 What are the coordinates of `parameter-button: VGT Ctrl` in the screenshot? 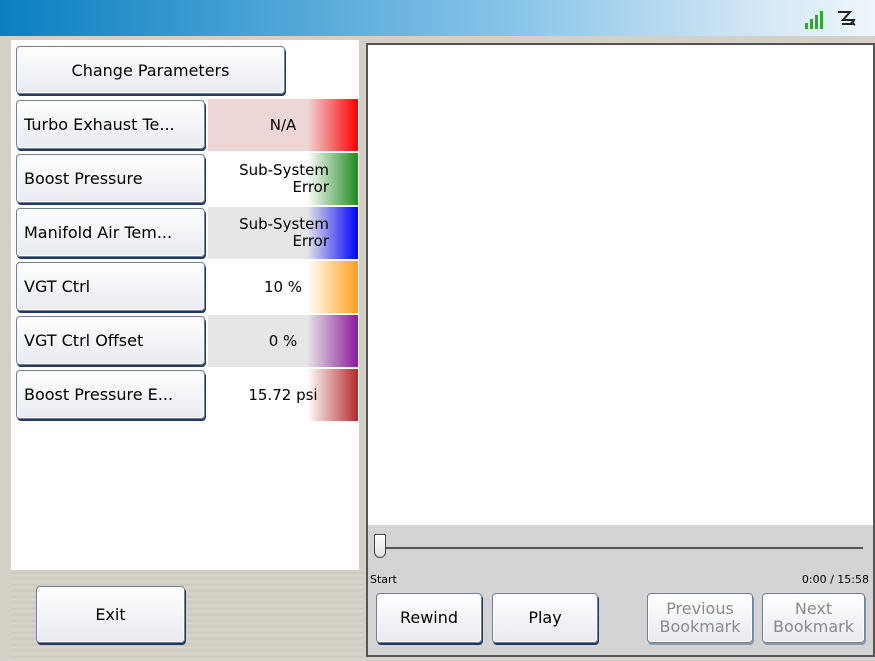 It's located at (110, 286).